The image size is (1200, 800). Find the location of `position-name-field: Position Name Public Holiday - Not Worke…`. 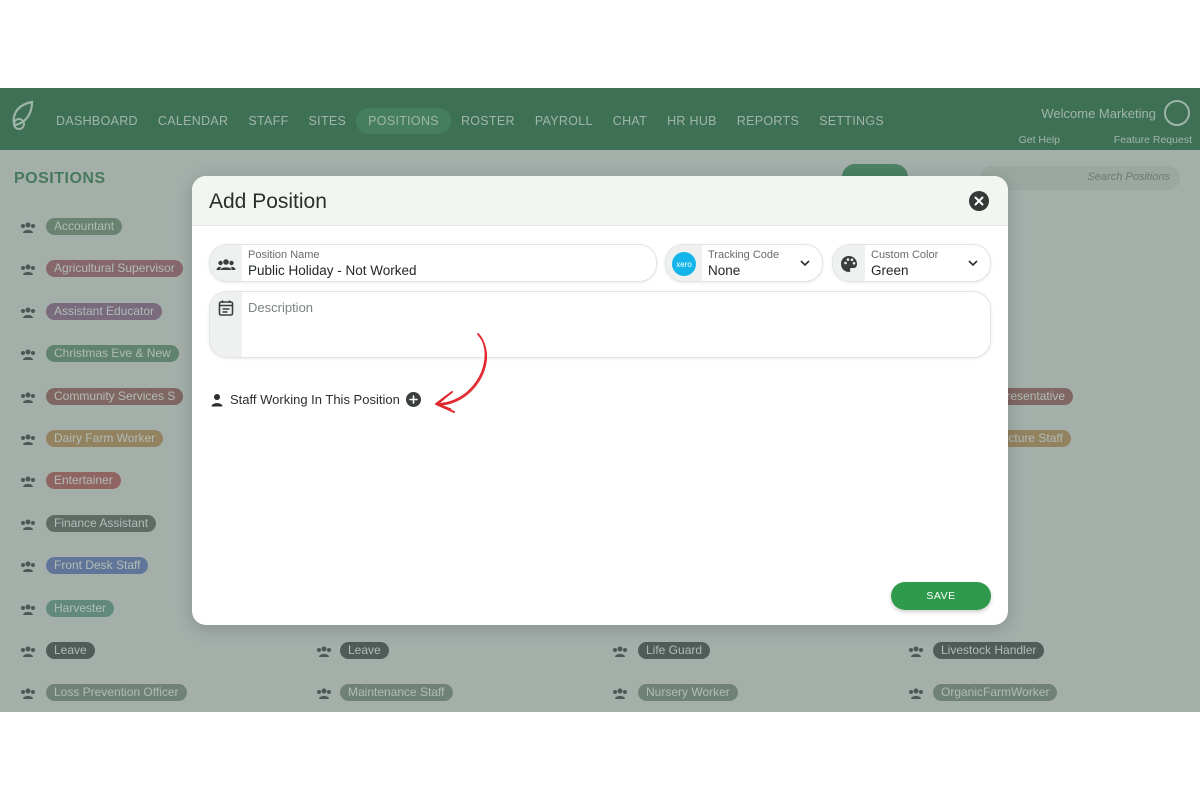

position-name-field: Position Name Public Holiday - Not Worke… is located at coordinates (433, 263).